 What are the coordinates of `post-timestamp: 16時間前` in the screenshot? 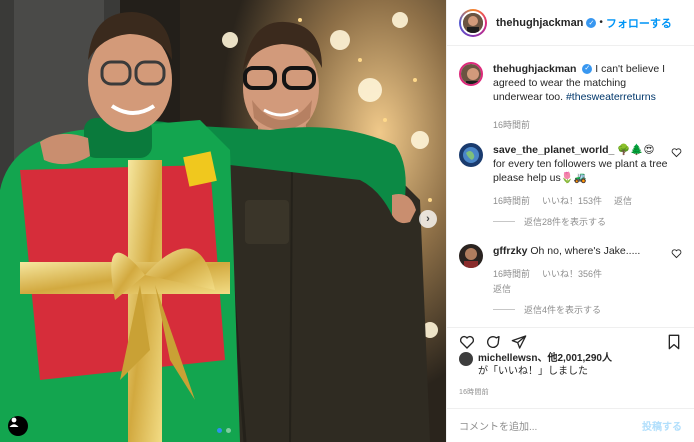 It's located at (474, 392).